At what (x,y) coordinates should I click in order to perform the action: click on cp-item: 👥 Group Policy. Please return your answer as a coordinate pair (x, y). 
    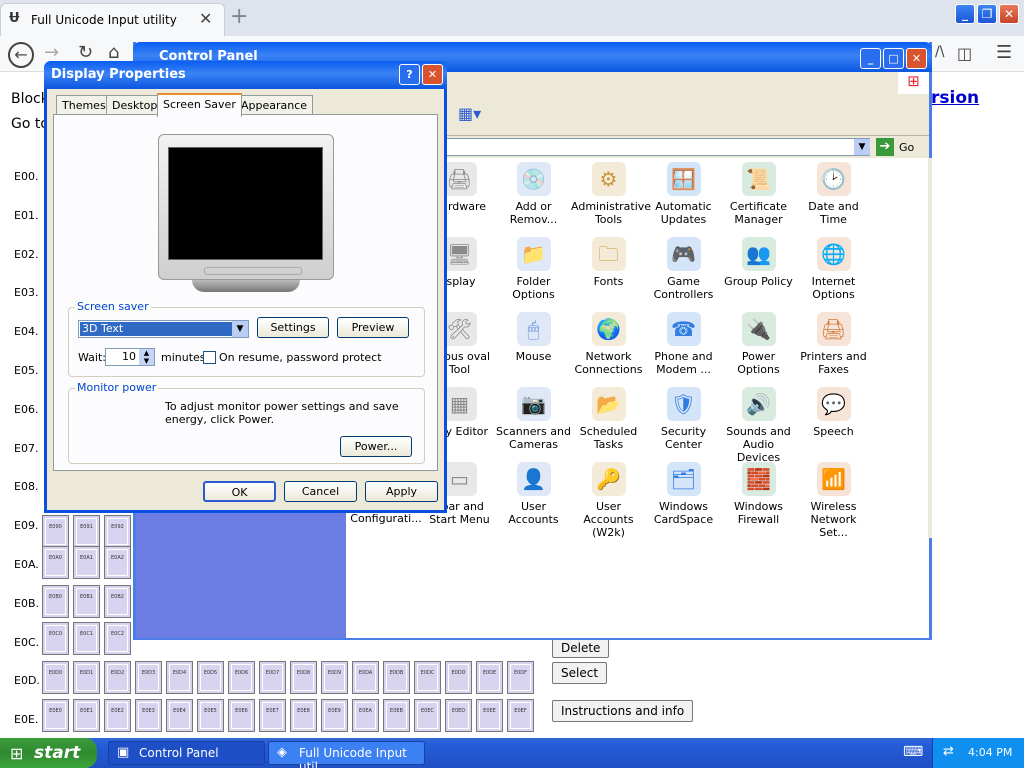
    Looking at the image, I should click on (758, 262).